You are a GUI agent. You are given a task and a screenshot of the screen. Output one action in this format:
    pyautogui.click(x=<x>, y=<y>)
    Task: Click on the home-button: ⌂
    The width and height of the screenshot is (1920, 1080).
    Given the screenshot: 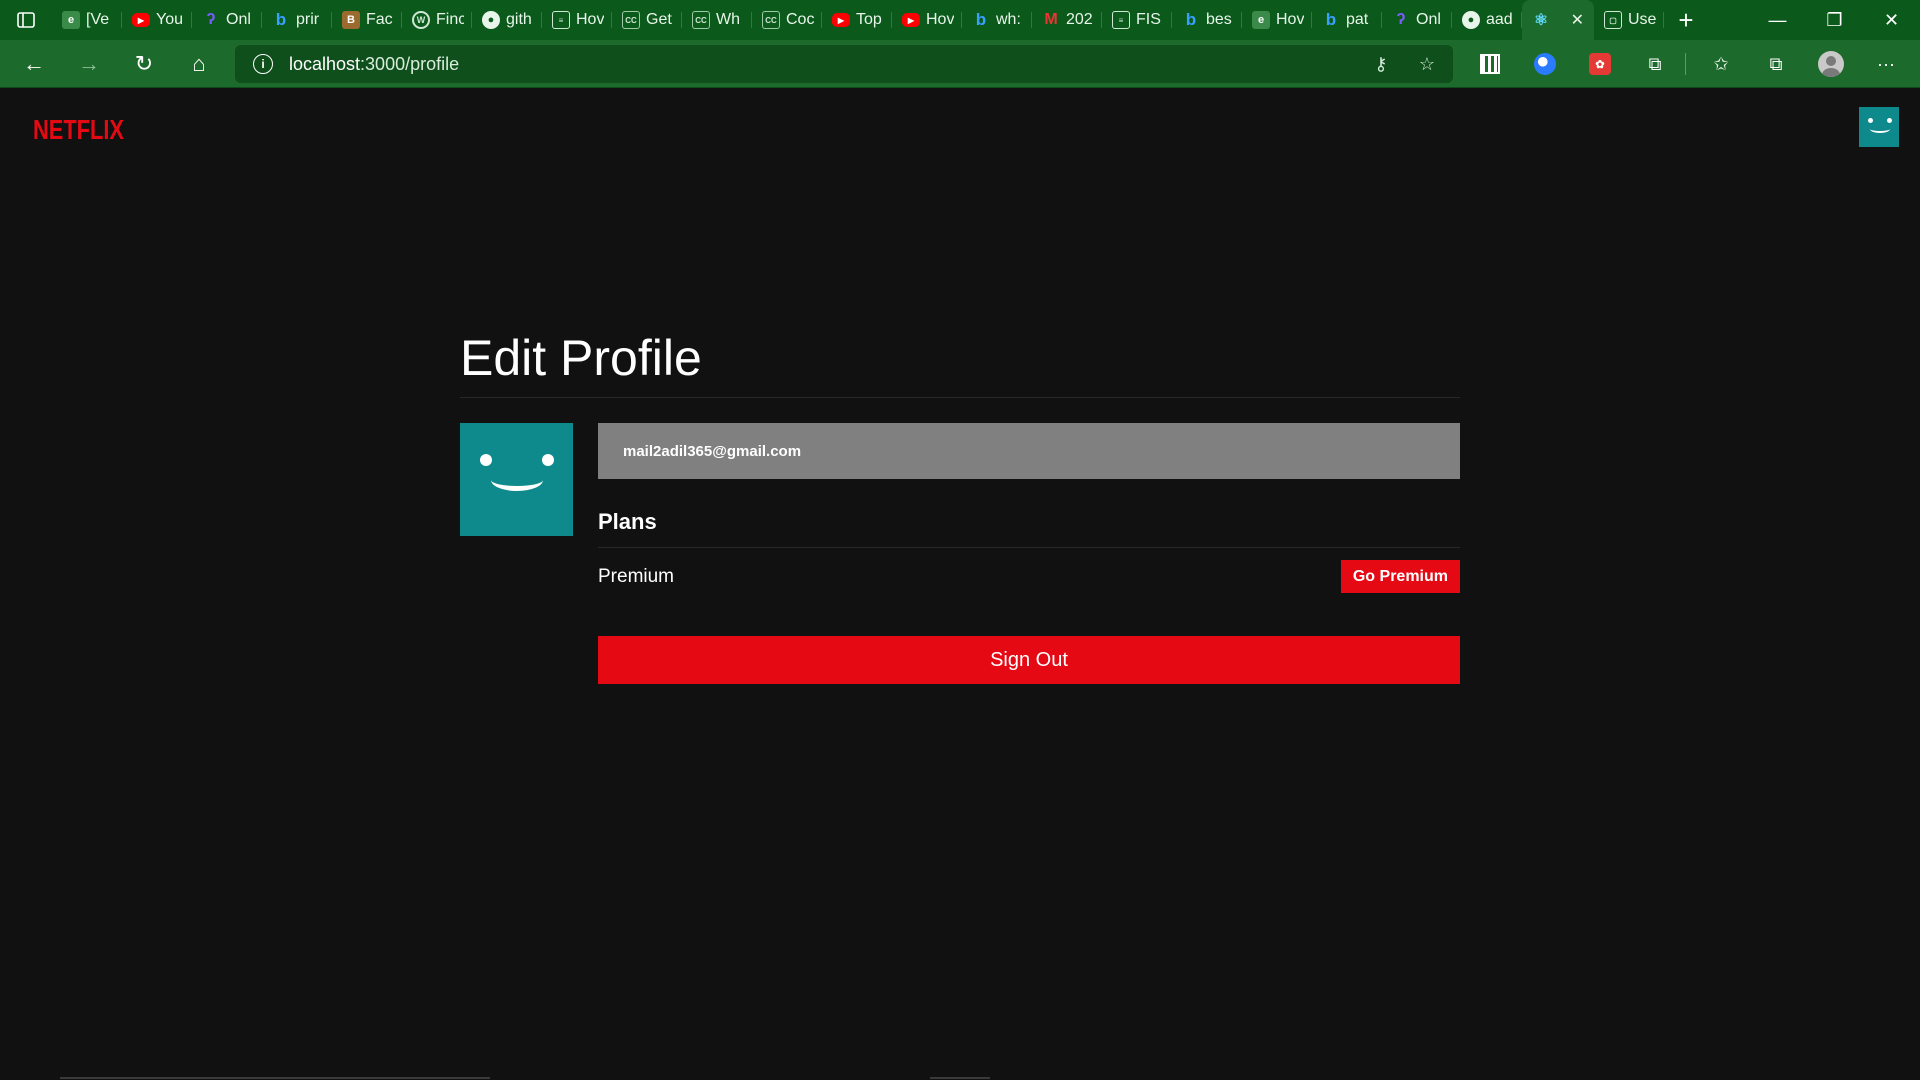 What is the action you would take?
    pyautogui.click(x=199, y=64)
    